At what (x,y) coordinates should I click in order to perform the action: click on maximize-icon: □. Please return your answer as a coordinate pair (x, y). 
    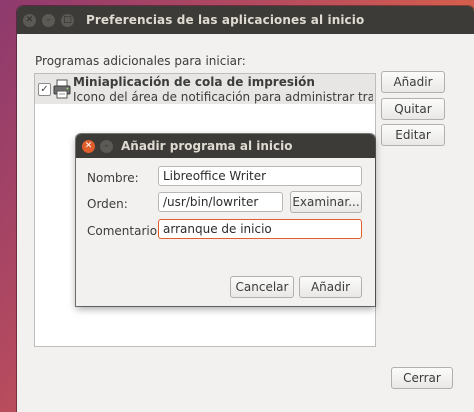
    Looking at the image, I should click on (67, 19).